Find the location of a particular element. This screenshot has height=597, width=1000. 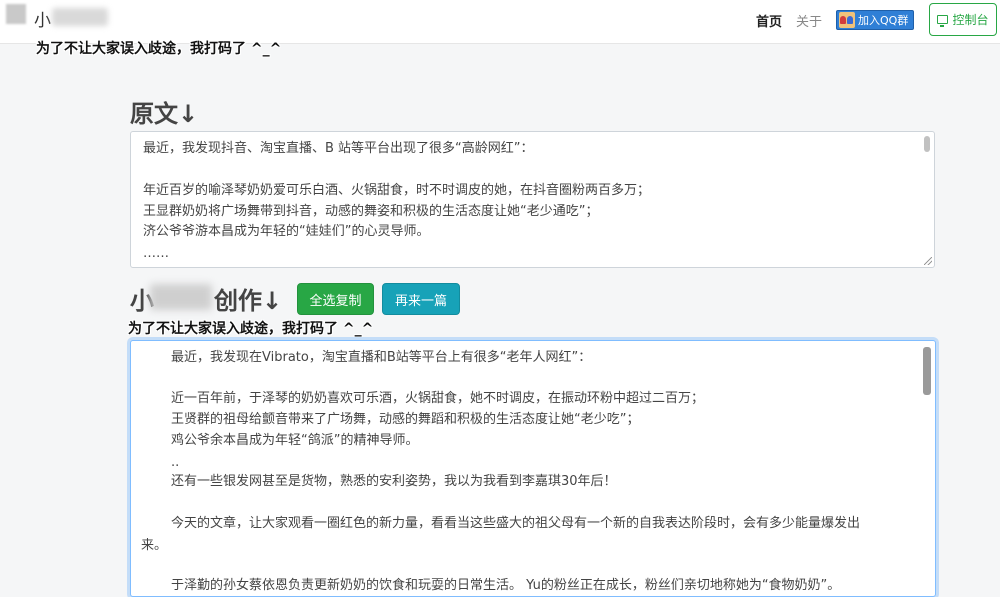

creation-line: 还有一些银发网甚至是货物，熟悉的安利姿势，我以为我看到李嘉琪30年后！ is located at coordinates (394, 481).